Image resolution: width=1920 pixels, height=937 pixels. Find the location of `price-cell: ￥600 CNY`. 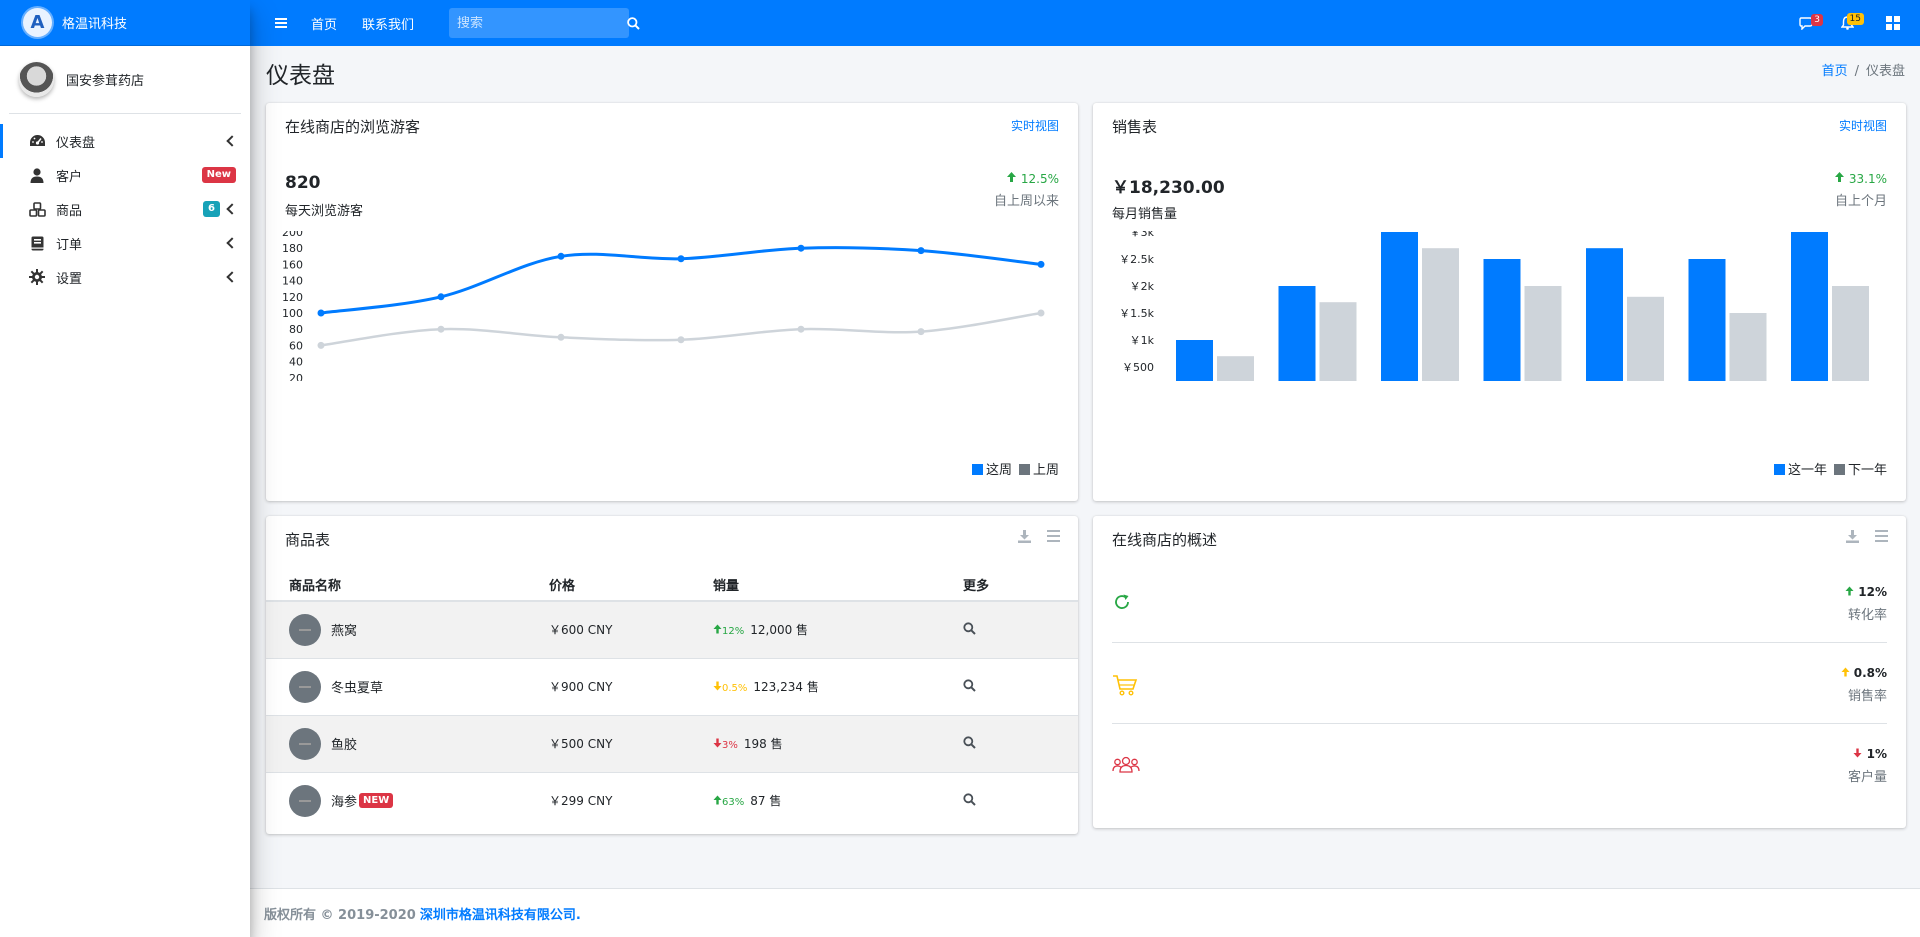

price-cell: ￥600 CNY is located at coordinates (608, 629).